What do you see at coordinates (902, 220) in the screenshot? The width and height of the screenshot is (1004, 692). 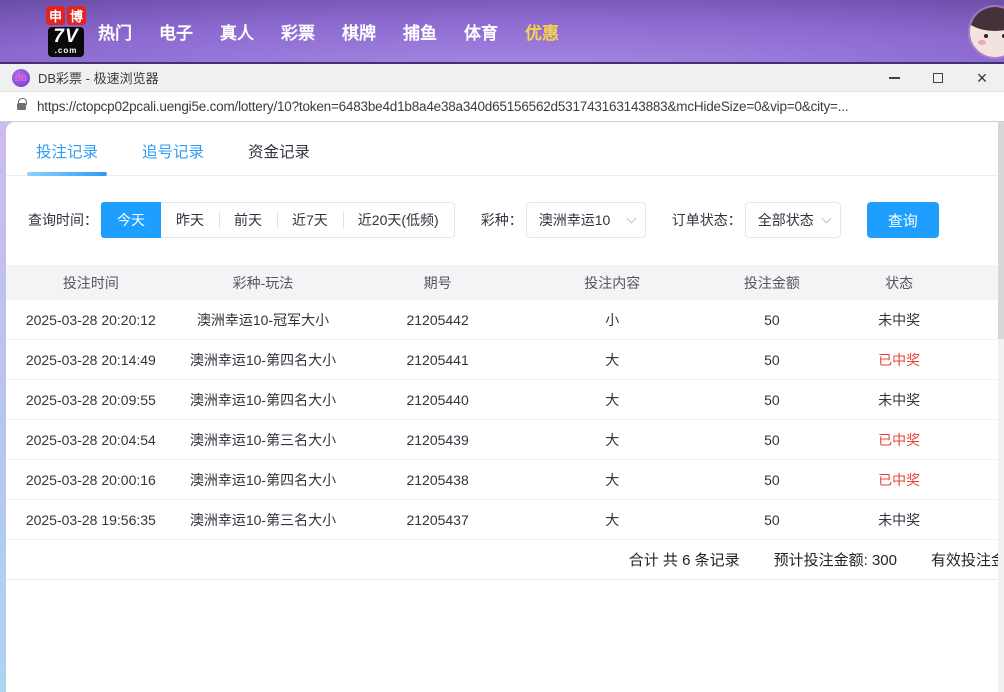 I see `search-button: 查询` at bounding box center [902, 220].